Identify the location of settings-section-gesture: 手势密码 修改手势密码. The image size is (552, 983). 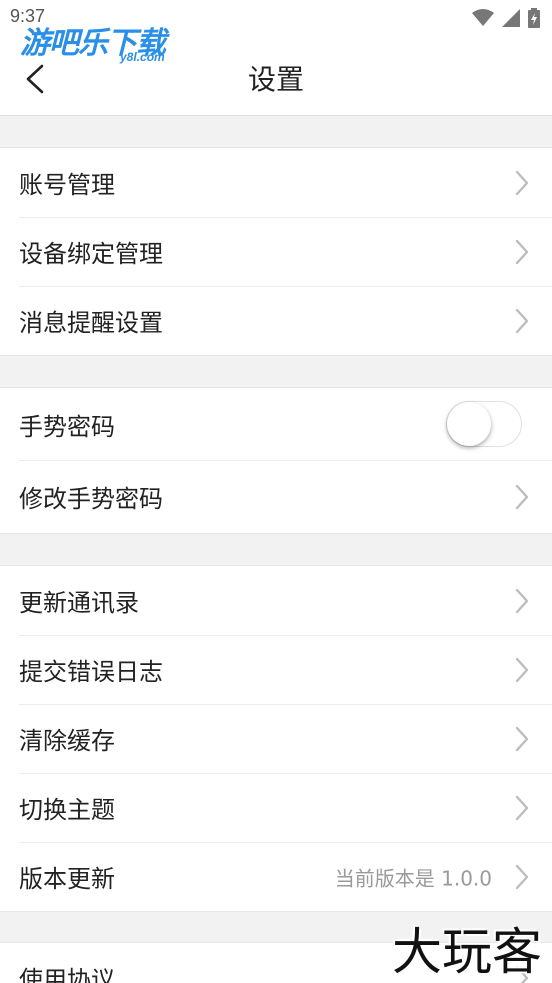
(276, 460).